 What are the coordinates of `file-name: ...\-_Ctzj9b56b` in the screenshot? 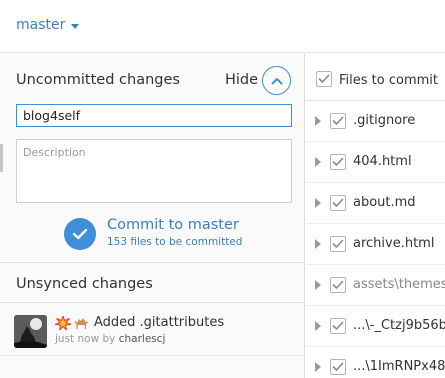 It's located at (399, 325).